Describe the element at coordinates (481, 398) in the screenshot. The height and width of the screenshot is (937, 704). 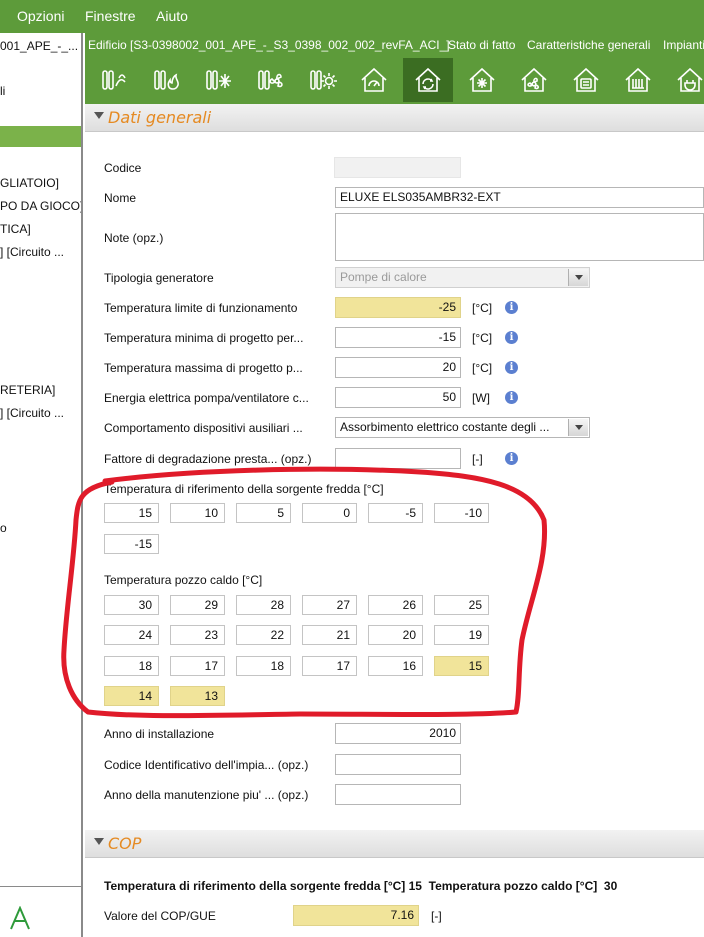
I see `energia-unit: [W]` at that location.